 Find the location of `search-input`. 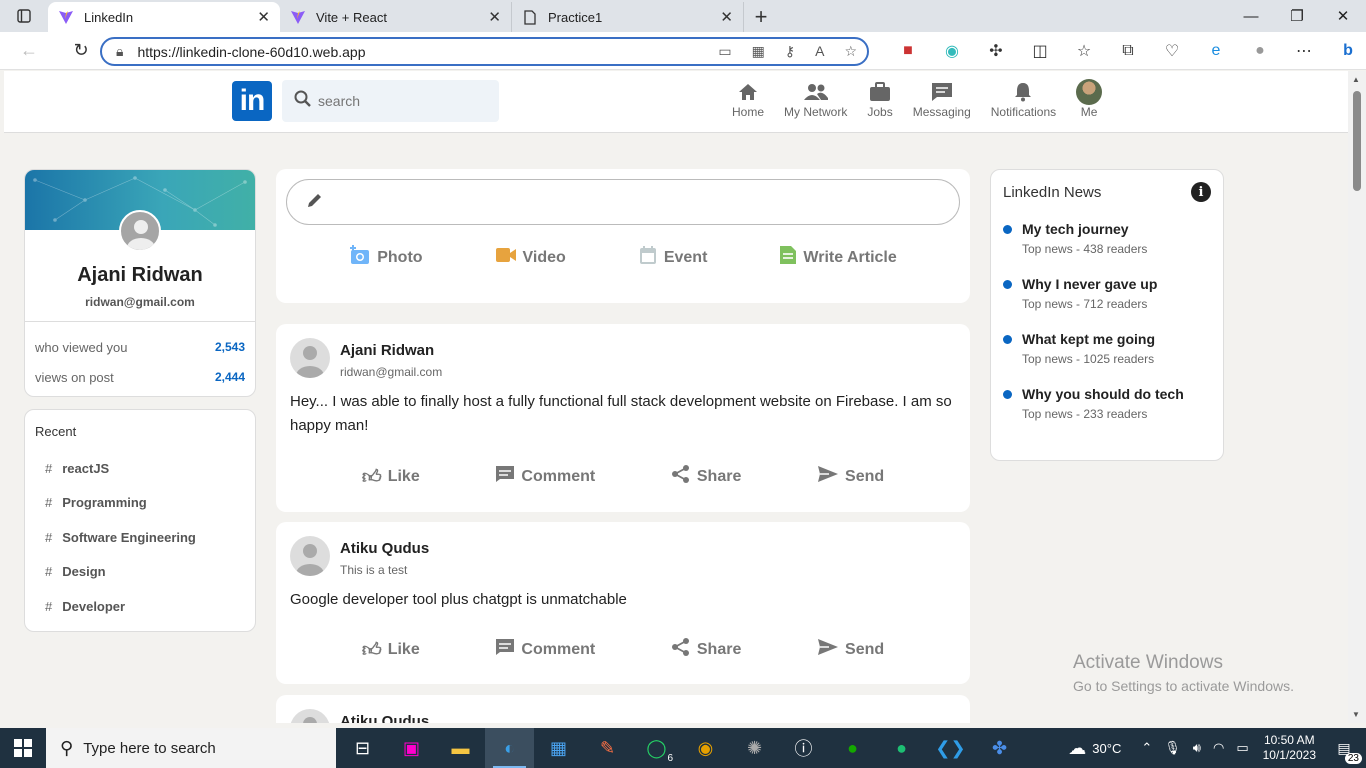

search-input is located at coordinates (398, 101).